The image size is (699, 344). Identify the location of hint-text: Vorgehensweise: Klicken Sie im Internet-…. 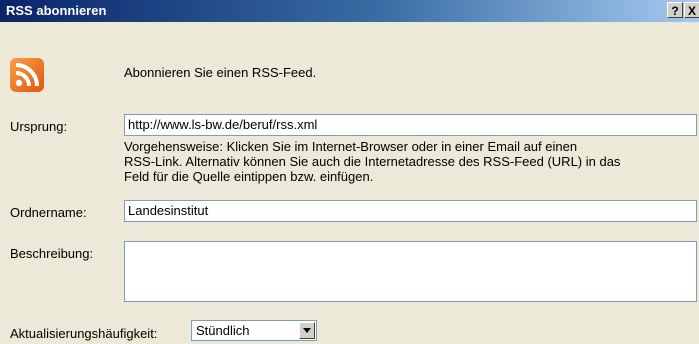
(409, 161).